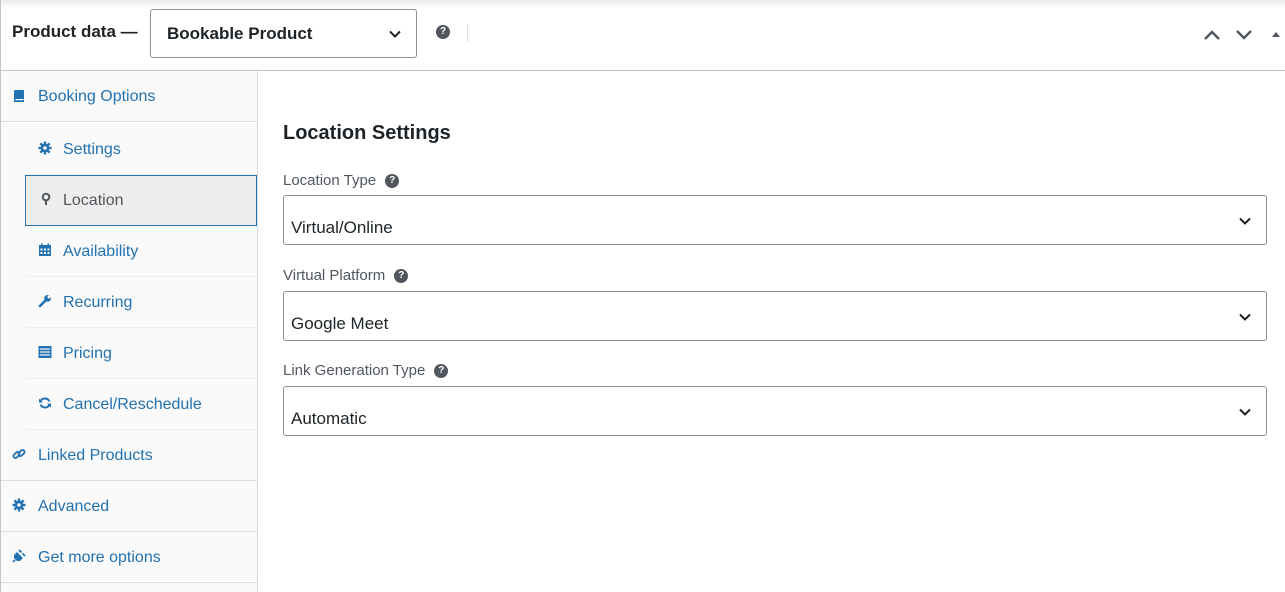 Image resolution: width=1285 pixels, height=592 pixels. Describe the element at coordinates (99, 557) in the screenshot. I see `tab-label: Get more options` at that location.